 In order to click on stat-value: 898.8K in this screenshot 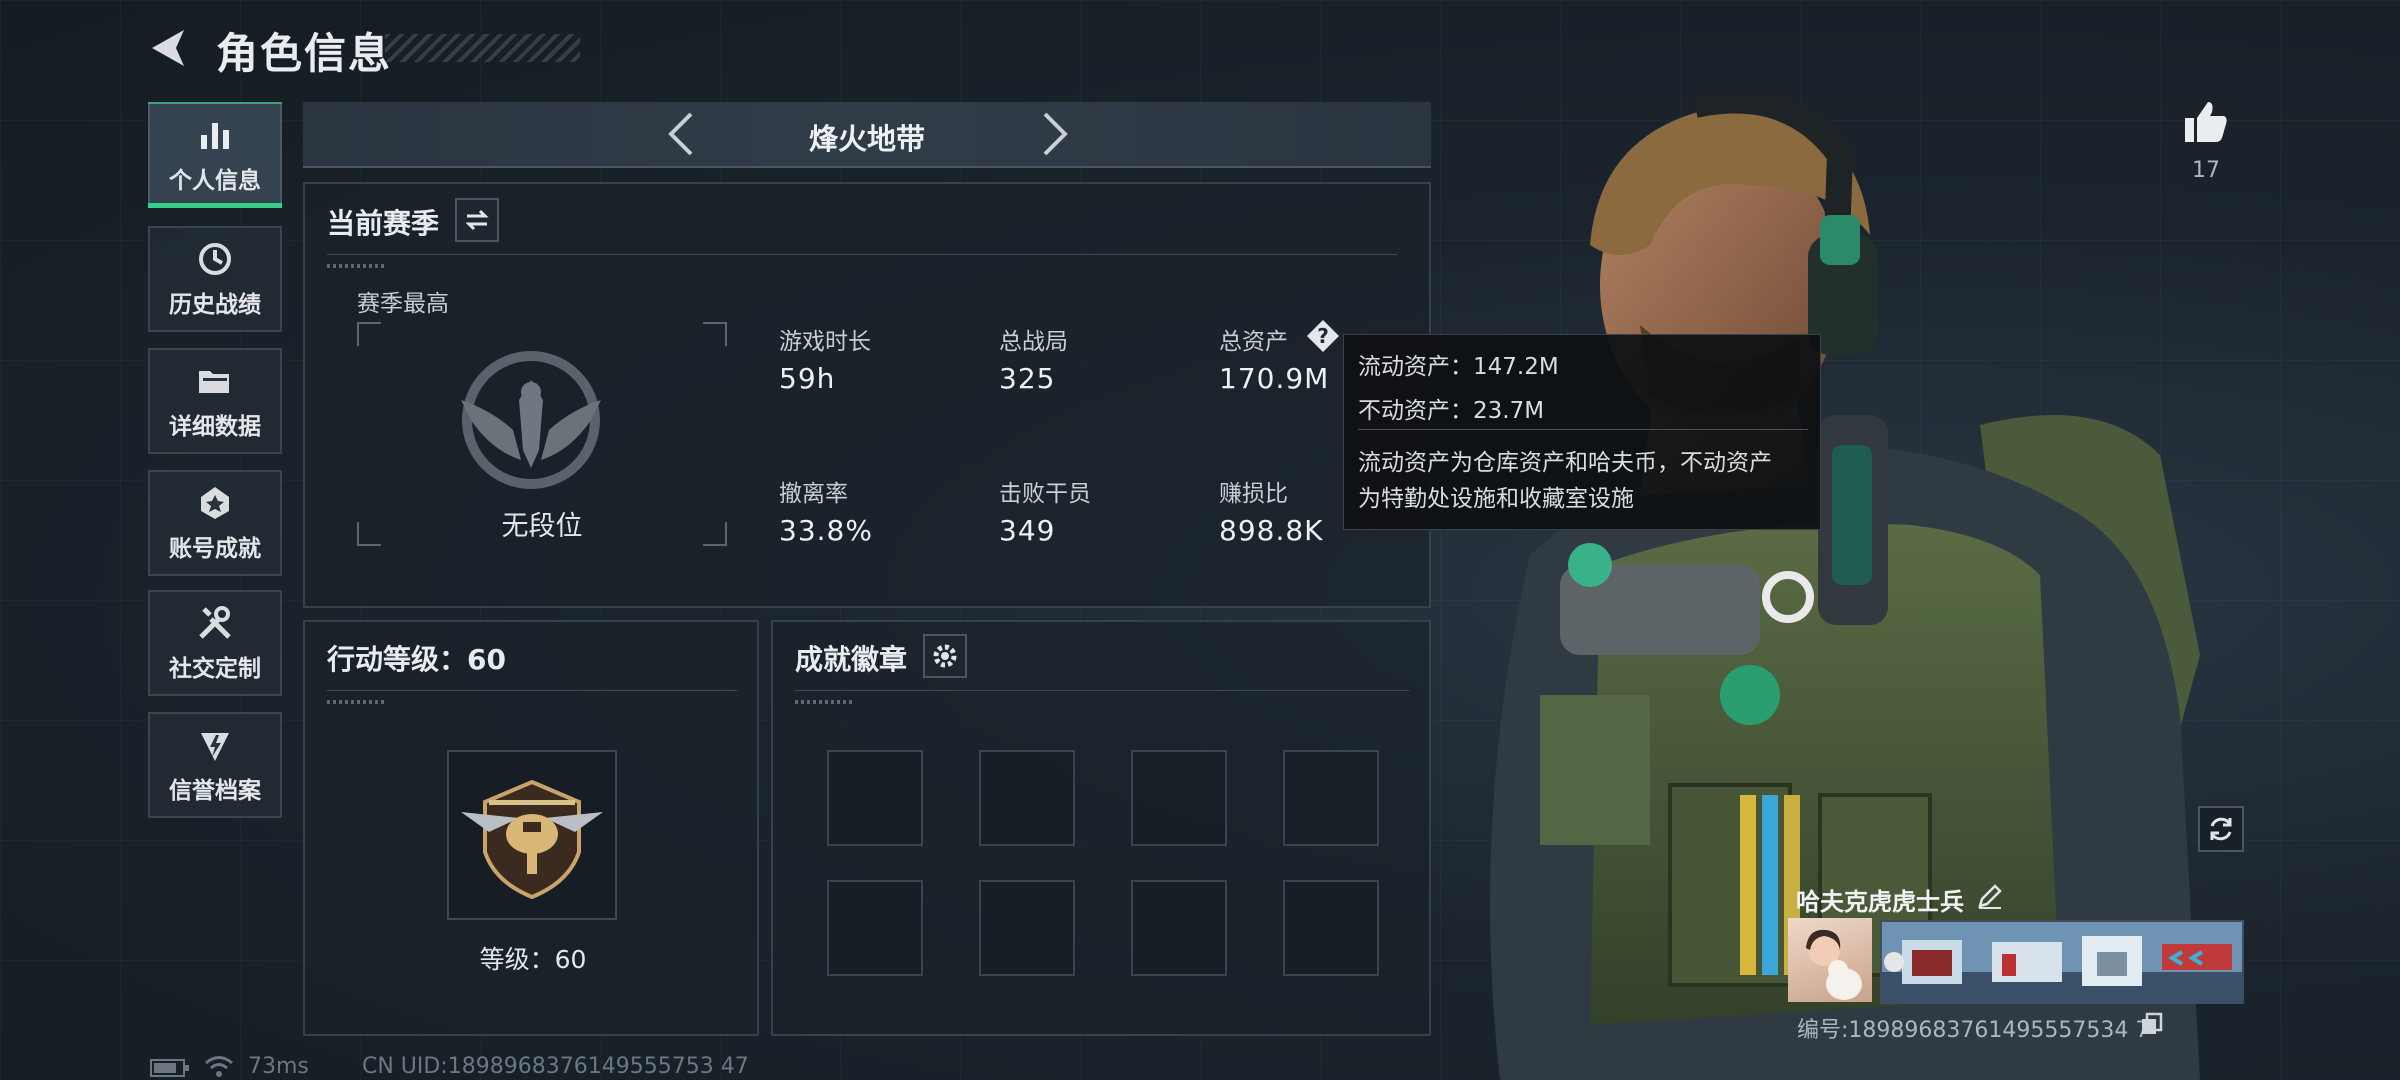, I will do `click(1271, 530)`.